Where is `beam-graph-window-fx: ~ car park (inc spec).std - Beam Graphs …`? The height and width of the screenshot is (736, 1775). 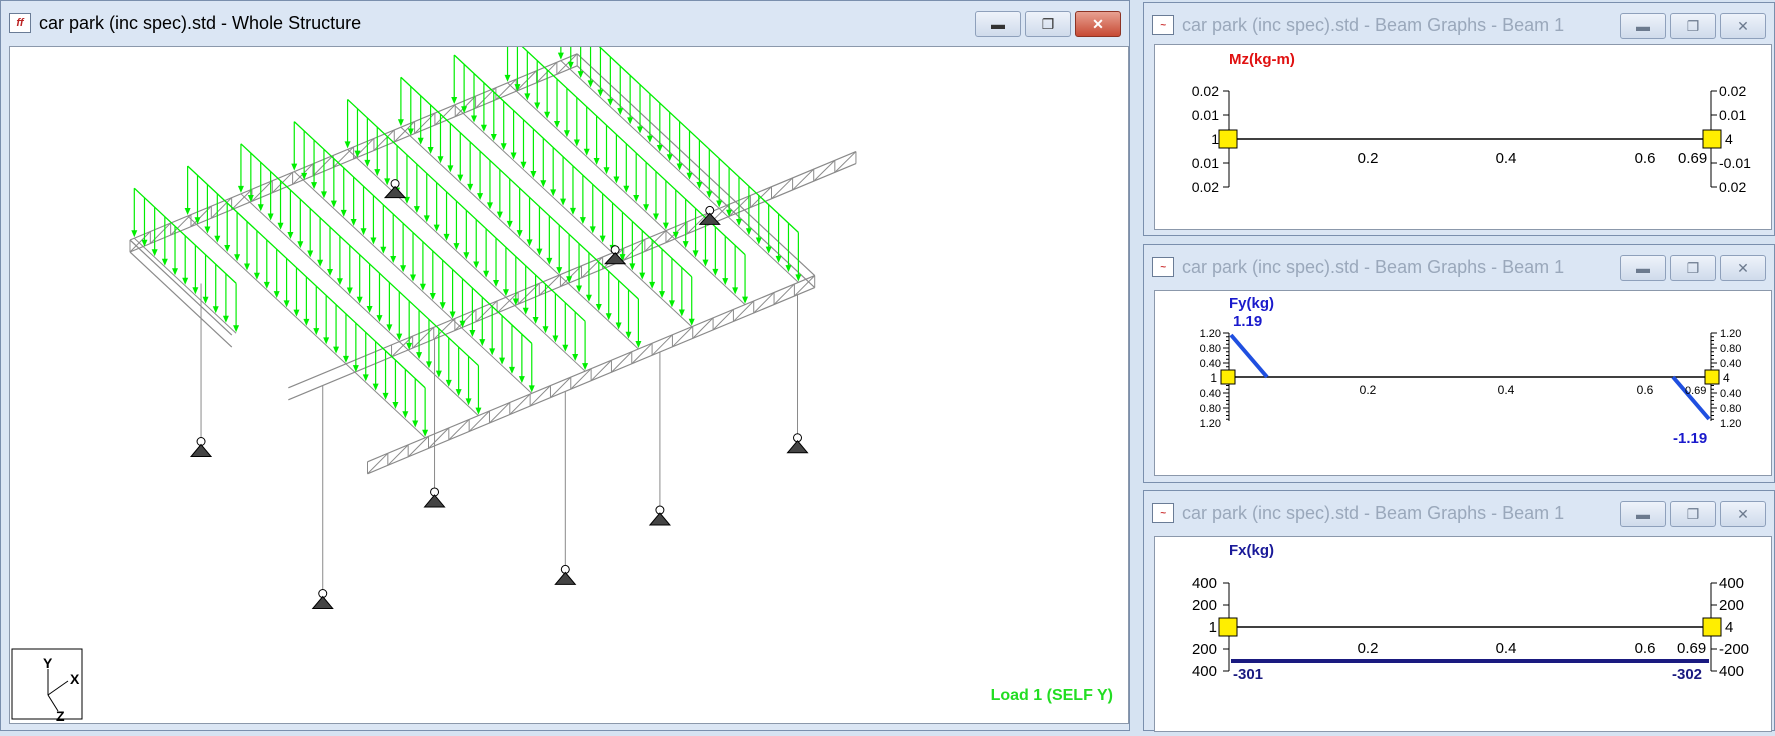
beam-graph-window-fx: ~ car park (inc spec).std - Beam Graphs … is located at coordinates (1459, 611).